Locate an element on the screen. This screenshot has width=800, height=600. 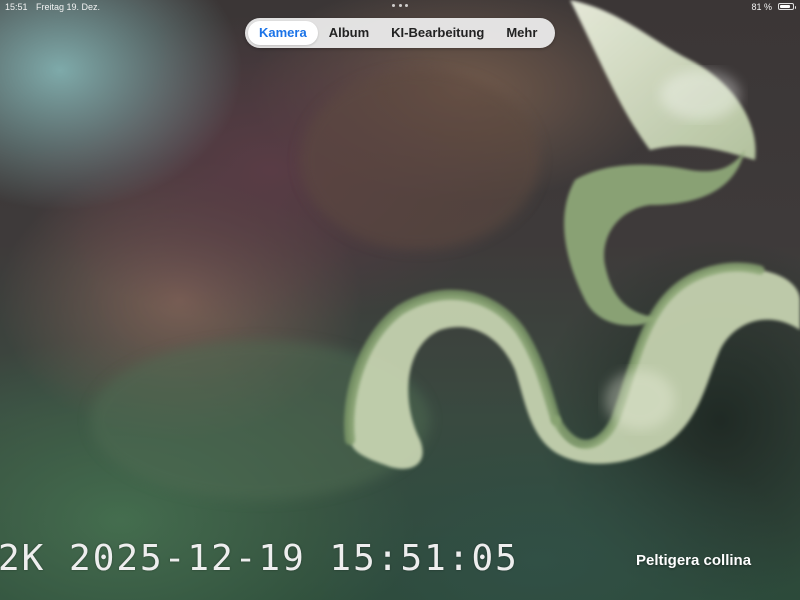
status-bar: 15:51 Freitag 19. Dez. 81 % is located at coordinates (400, 7).